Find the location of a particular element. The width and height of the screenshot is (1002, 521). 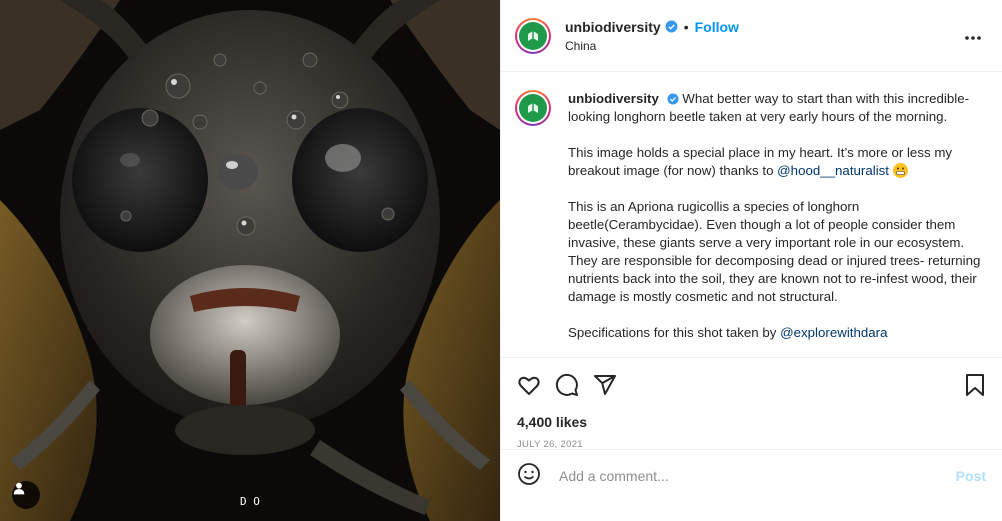

share-button is located at coordinates (605, 385).